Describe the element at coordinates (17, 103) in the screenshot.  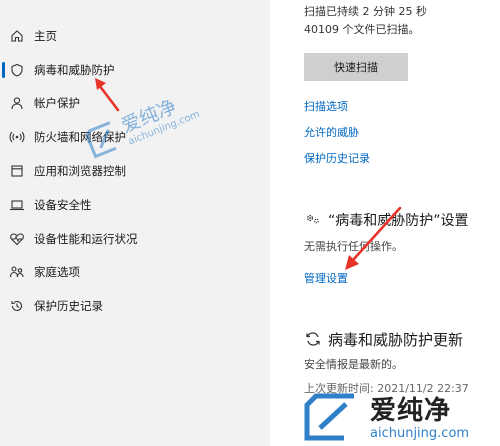
I see `person-icon` at that location.